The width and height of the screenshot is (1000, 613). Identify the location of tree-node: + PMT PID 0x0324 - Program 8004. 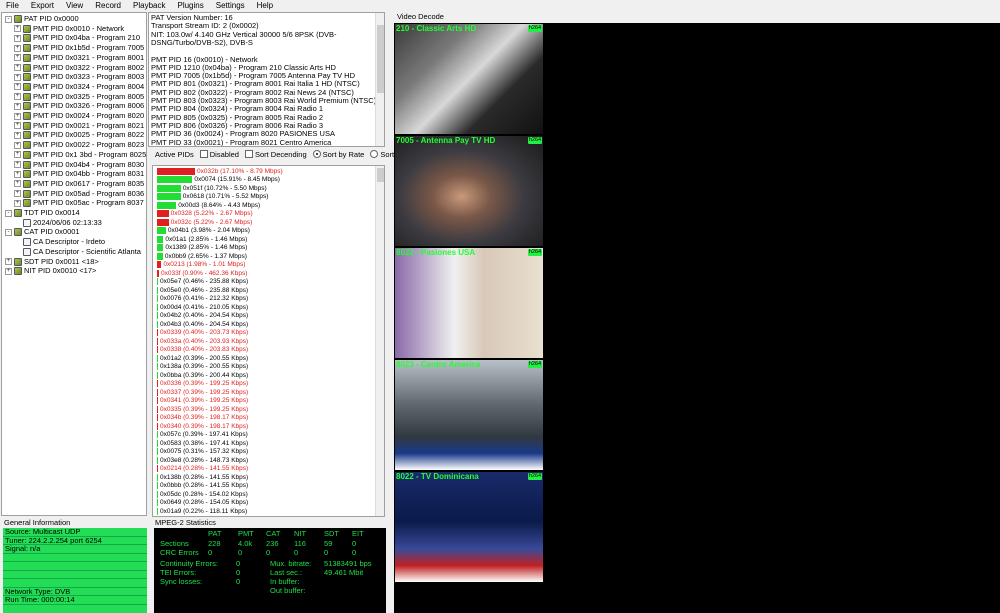
(79, 87).